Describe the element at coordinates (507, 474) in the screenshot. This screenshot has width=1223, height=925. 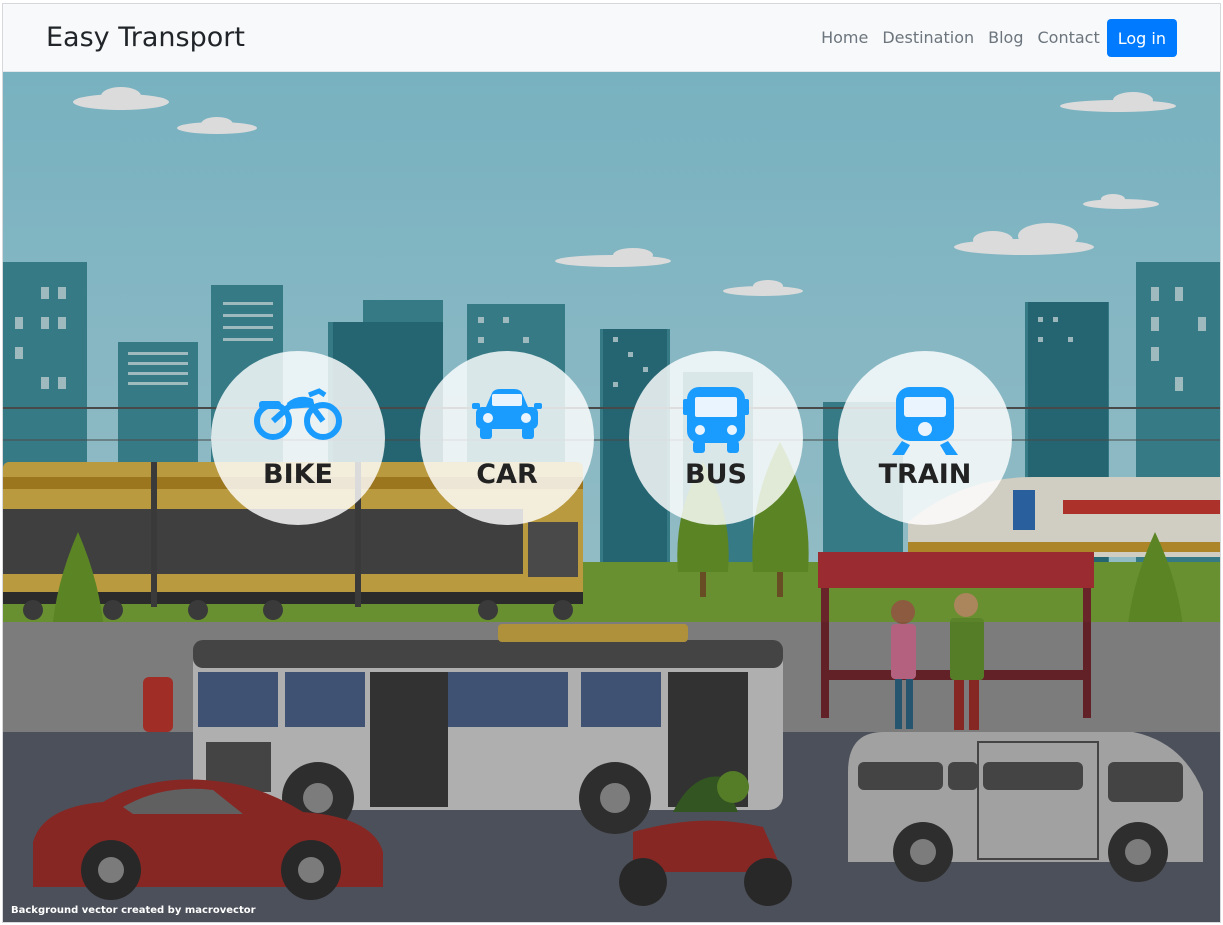
I see `car-label: CAR` at that location.